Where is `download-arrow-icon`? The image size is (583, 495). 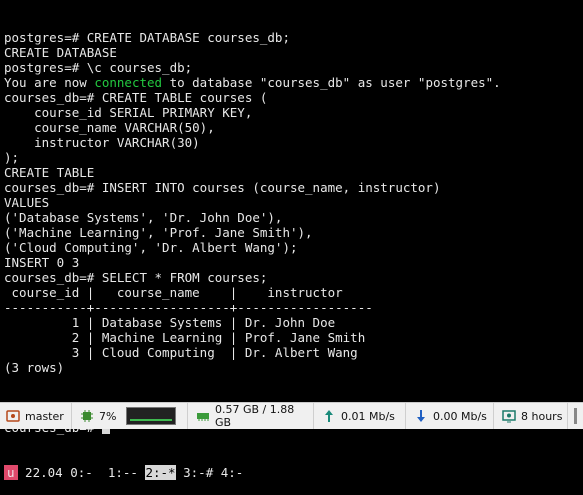
download-arrow-icon is located at coordinates (421, 416).